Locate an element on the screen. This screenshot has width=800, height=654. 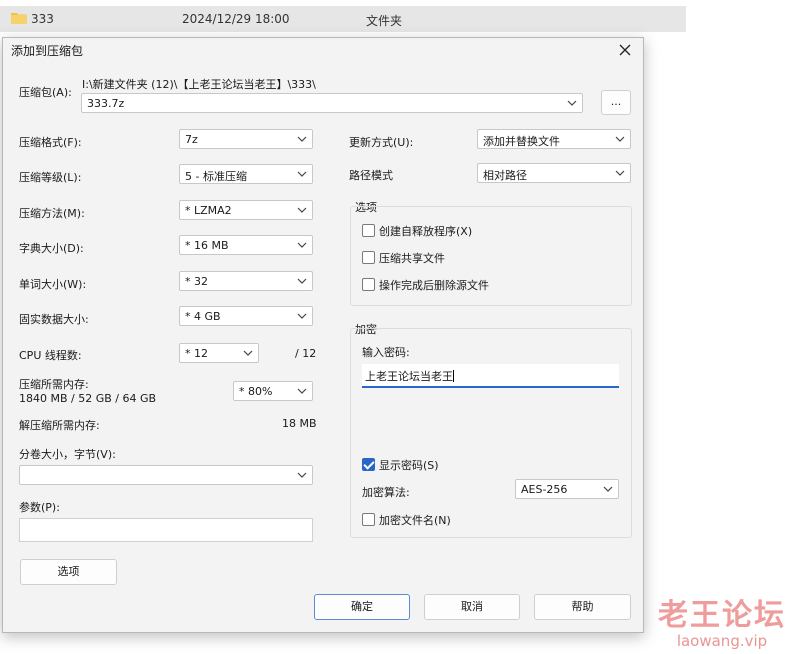
memory-value: * 80% is located at coordinates (256, 391).